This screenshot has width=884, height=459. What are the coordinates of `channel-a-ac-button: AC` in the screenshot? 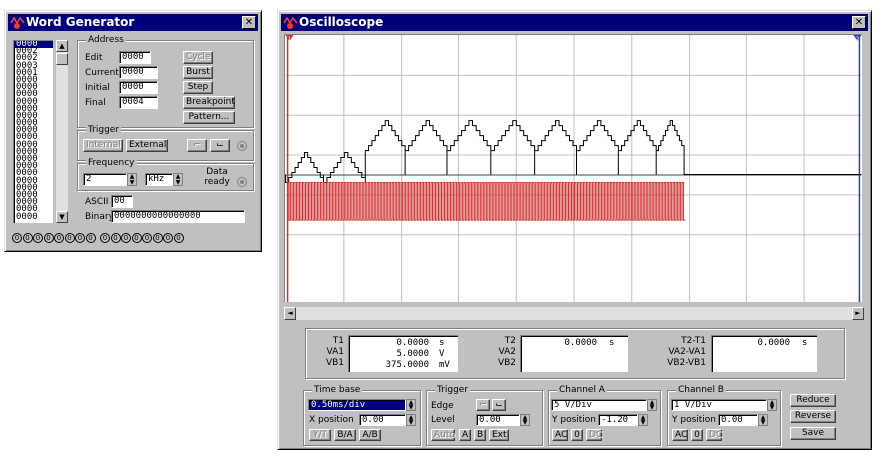 It's located at (560, 435).